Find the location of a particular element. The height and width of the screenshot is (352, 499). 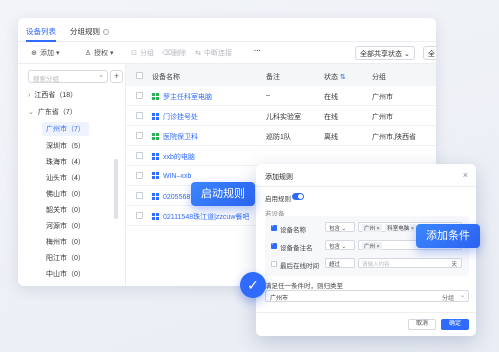

delete-button: ⌫删除 is located at coordinates (174, 53).